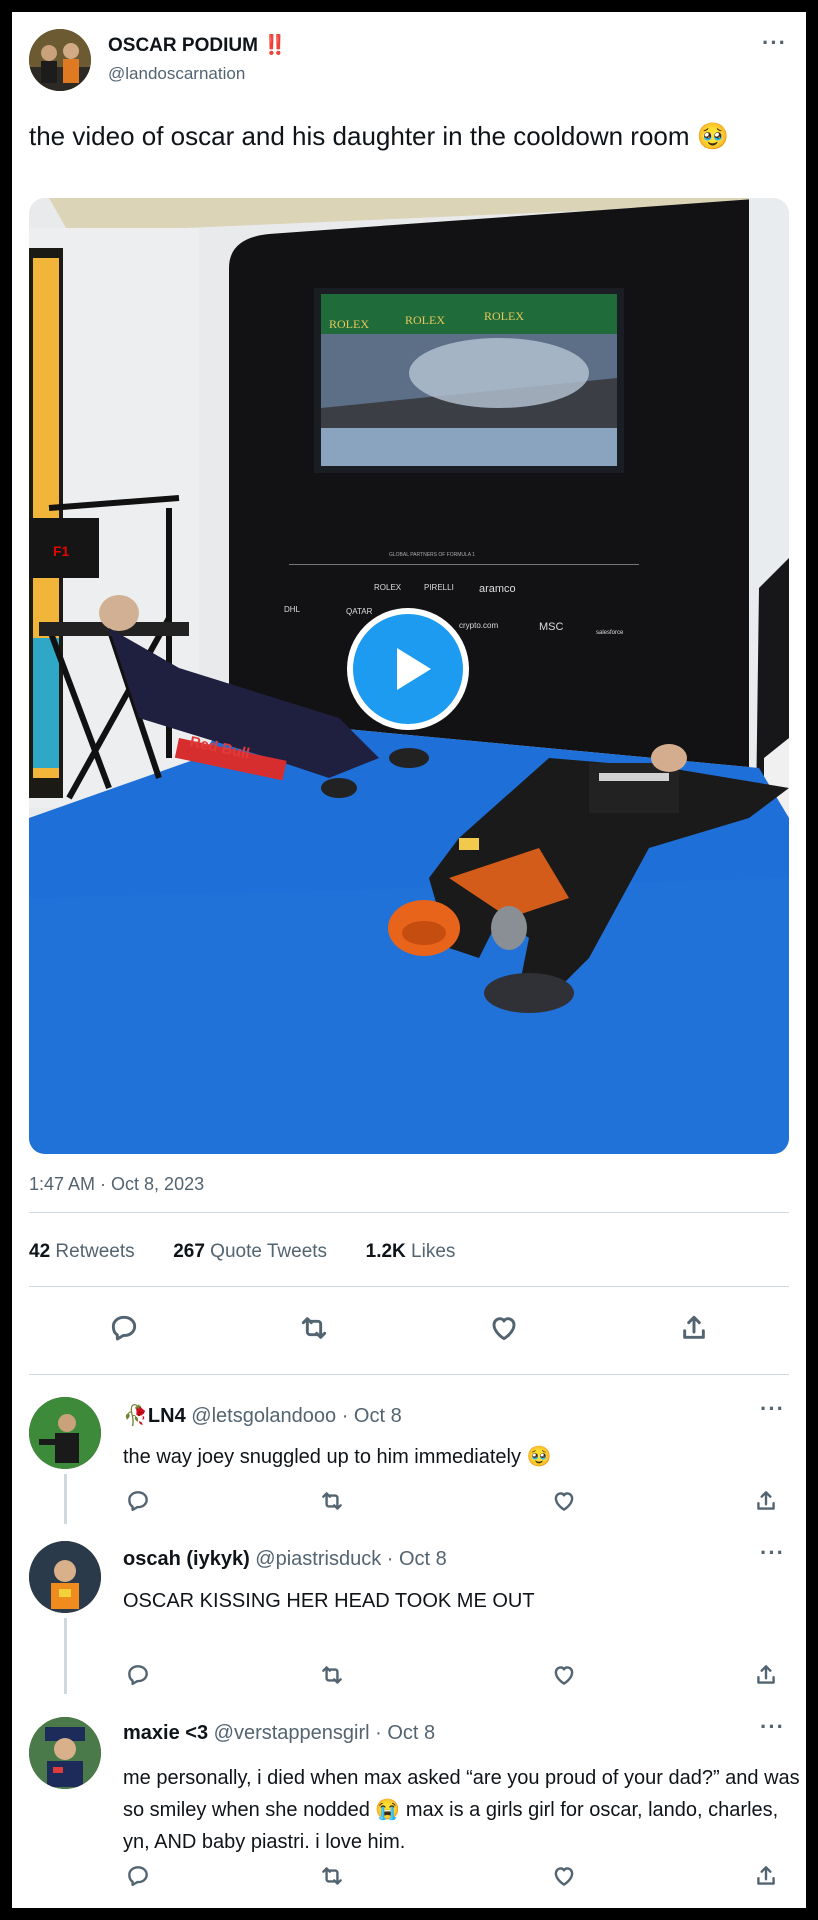  Describe the element at coordinates (411, 1251) in the screenshot. I see `likes-stat: 1.2K Likes` at that location.